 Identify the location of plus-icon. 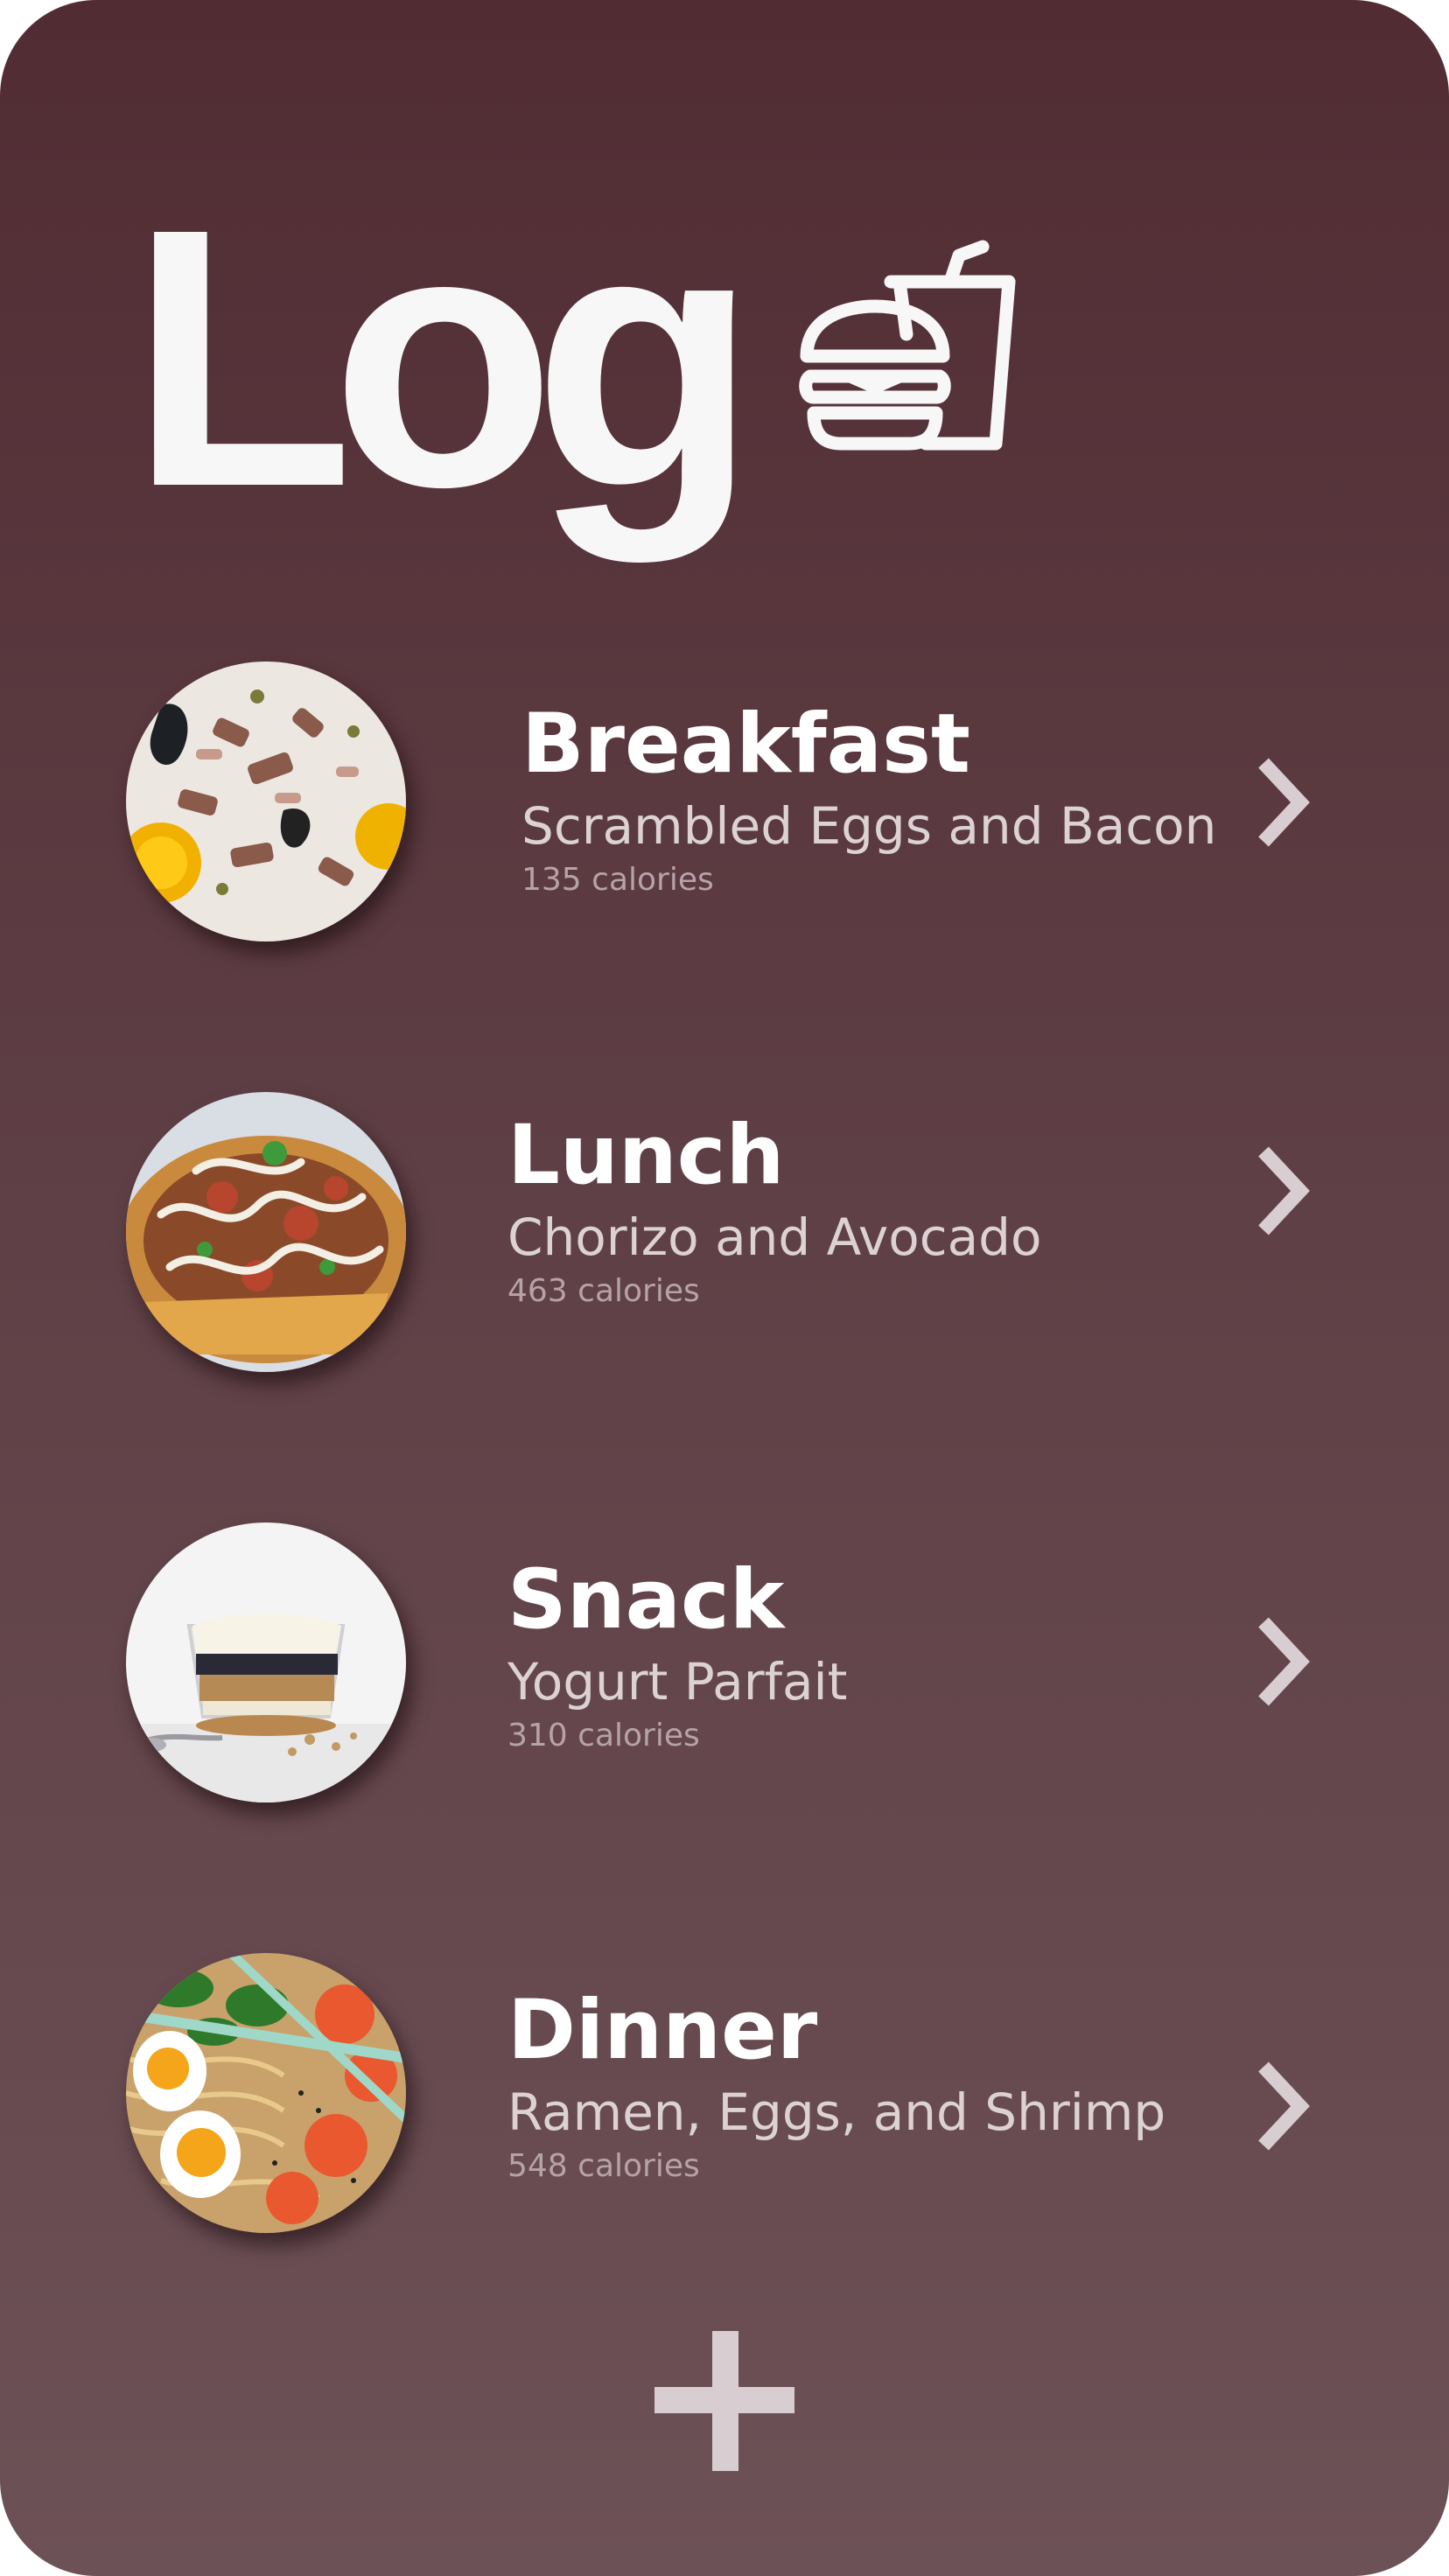
(724, 2401).